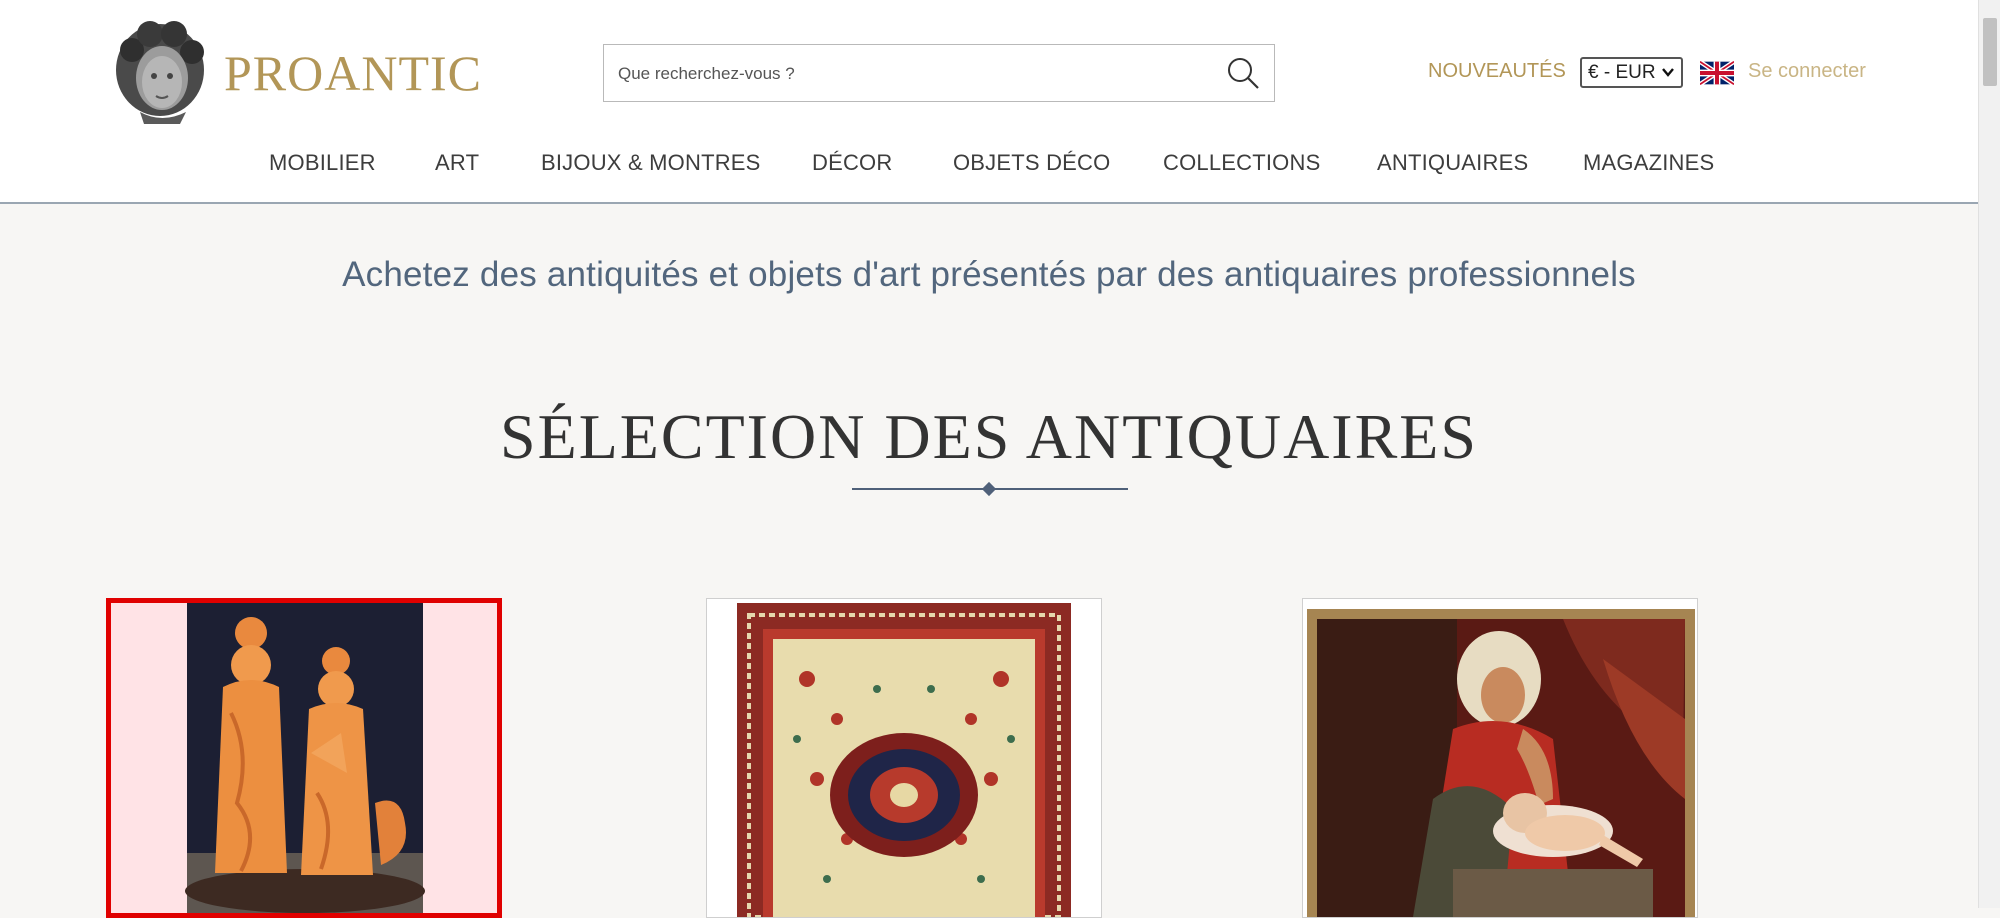 This screenshot has height=918, width=2000. What do you see at coordinates (989, 489) in the screenshot?
I see `divider-diamond-icon` at bounding box center [989, 489].